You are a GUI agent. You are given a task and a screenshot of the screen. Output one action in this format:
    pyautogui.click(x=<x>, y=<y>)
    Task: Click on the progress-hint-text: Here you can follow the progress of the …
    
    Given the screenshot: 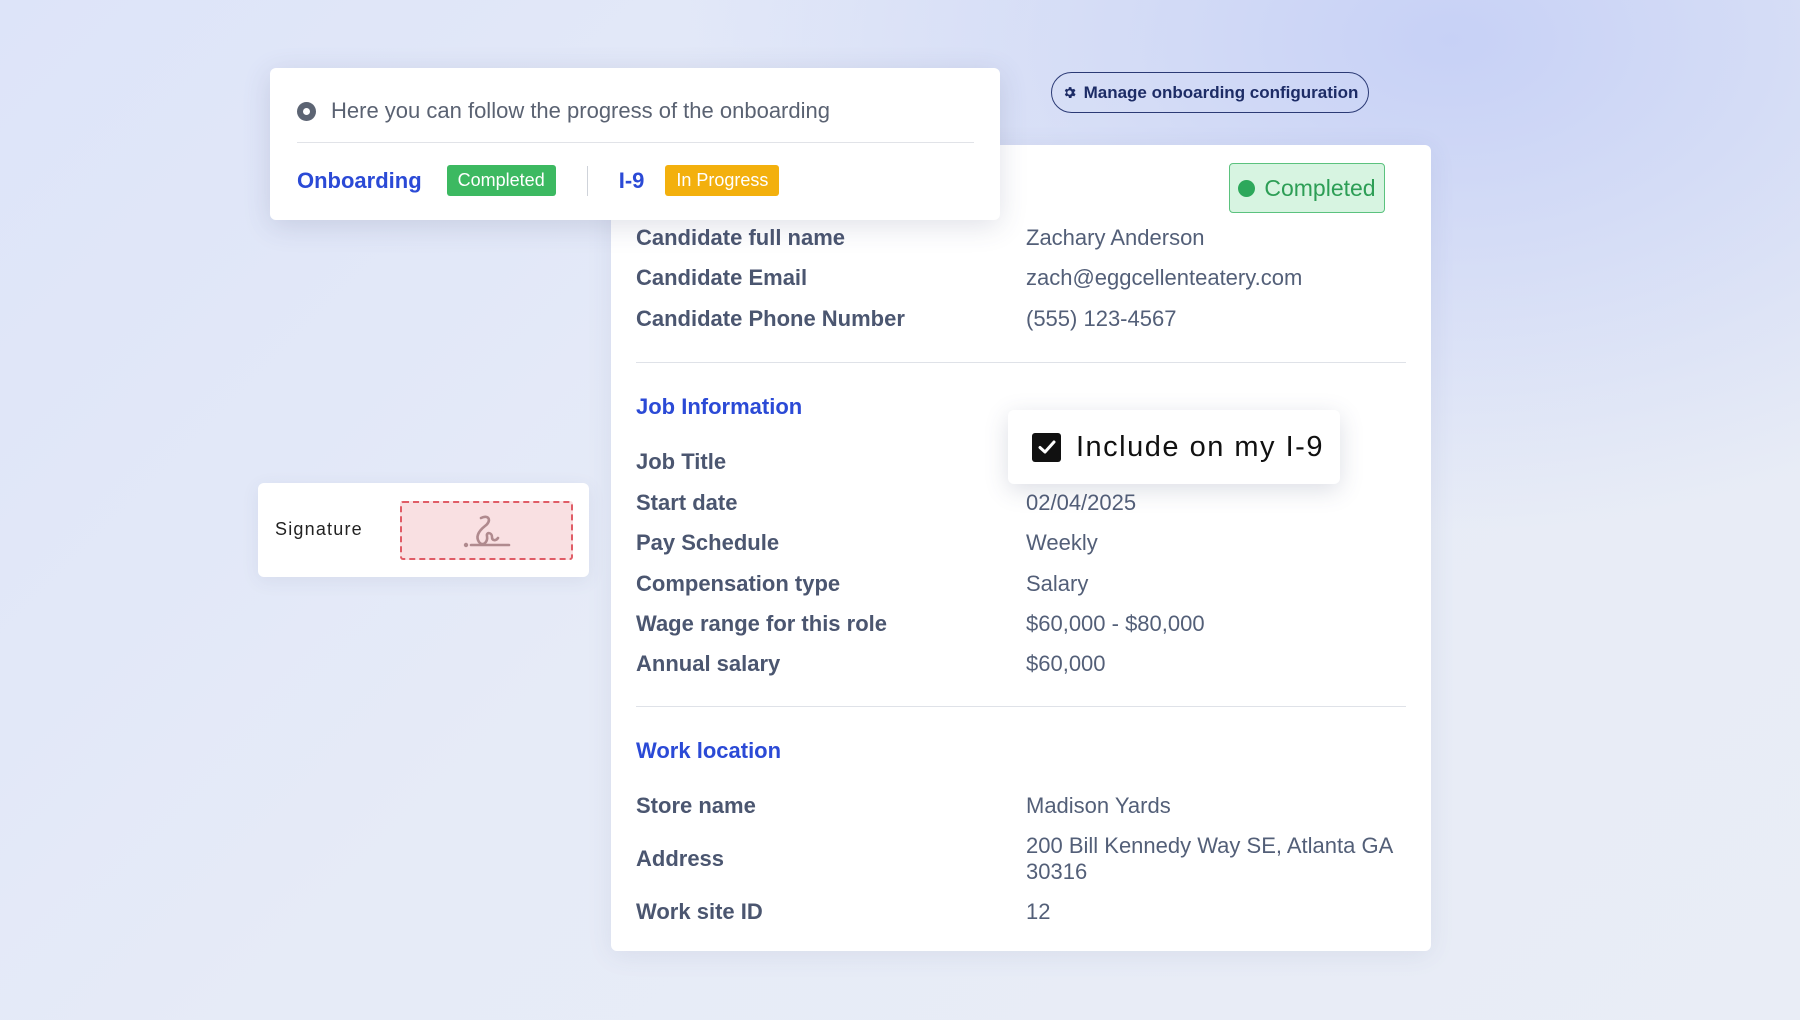 What is the action you would take?
    pyautogui.click(x=580, y=110)
    